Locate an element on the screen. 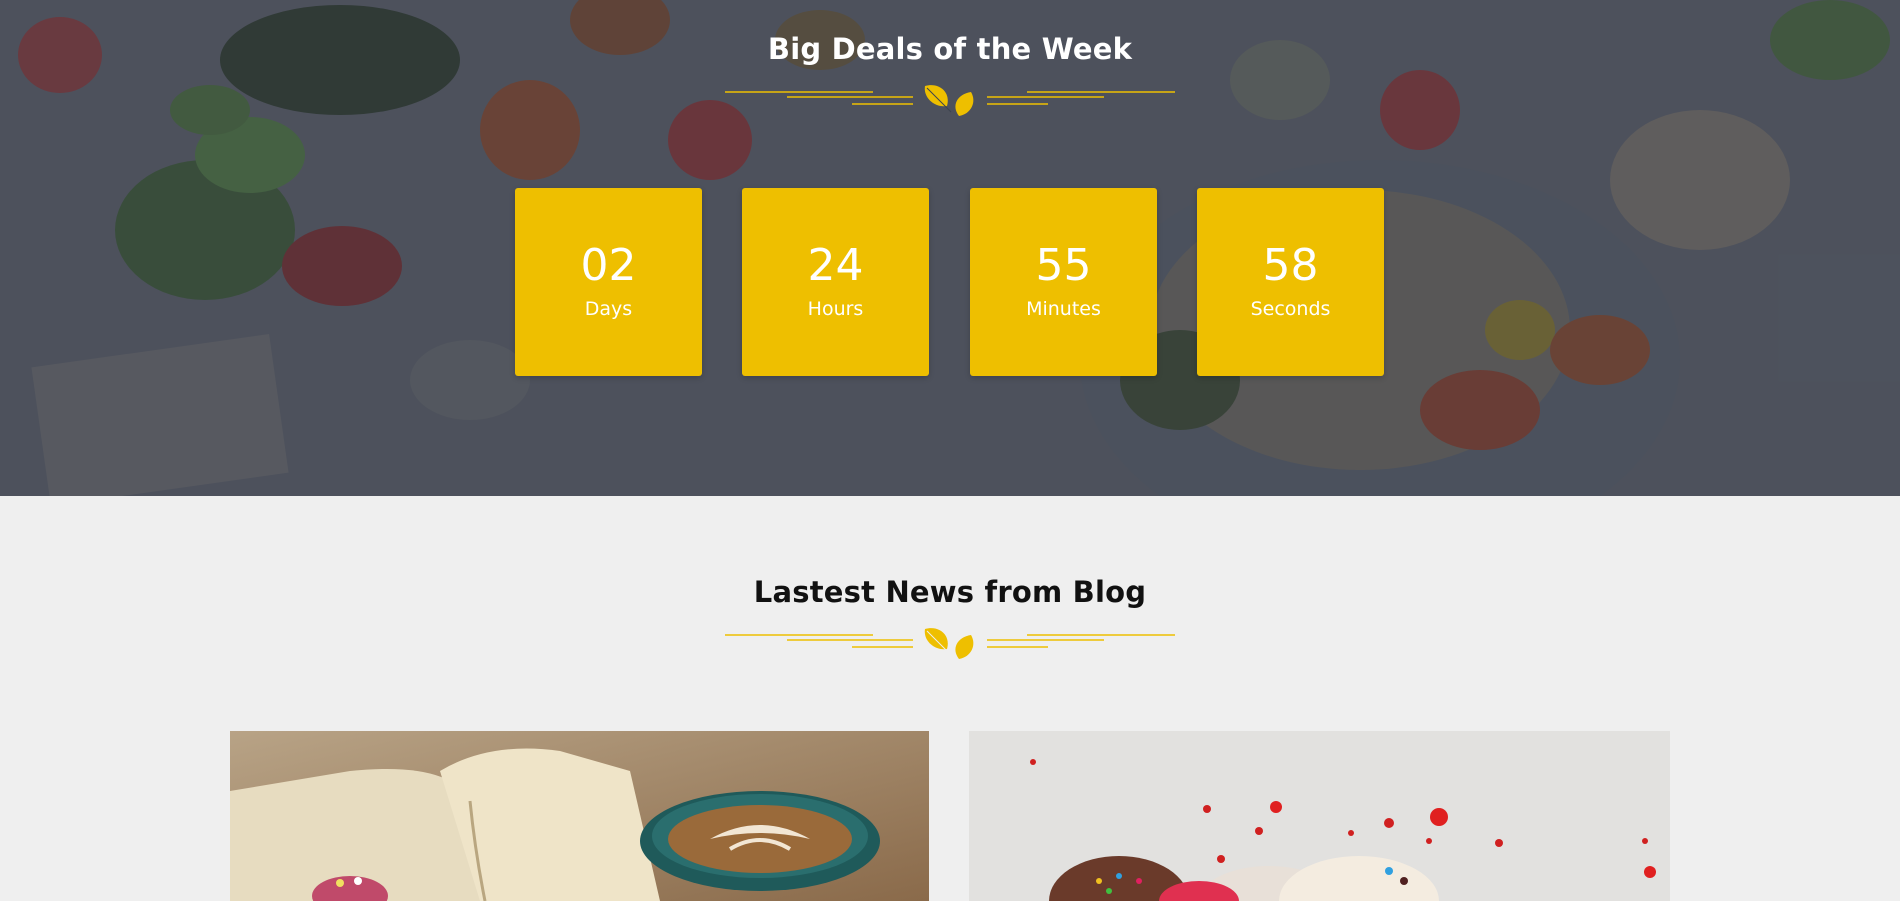  countdown-seconds-label: Seconds is located at coordinates (1290, 309).